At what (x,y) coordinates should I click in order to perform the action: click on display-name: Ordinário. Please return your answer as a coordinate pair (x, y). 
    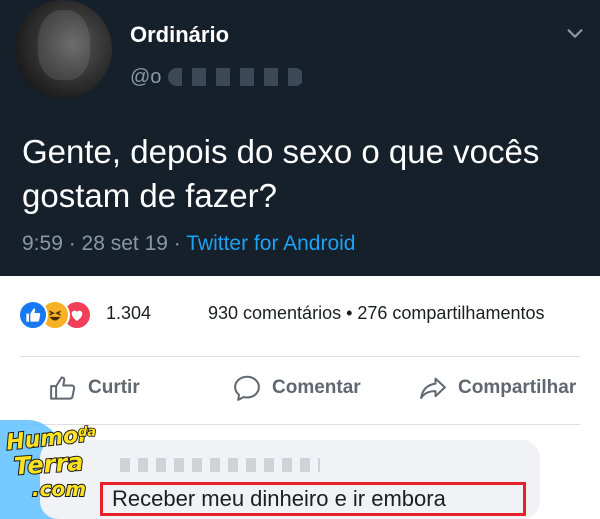
    Looking at the image, I should click on (179, 35).